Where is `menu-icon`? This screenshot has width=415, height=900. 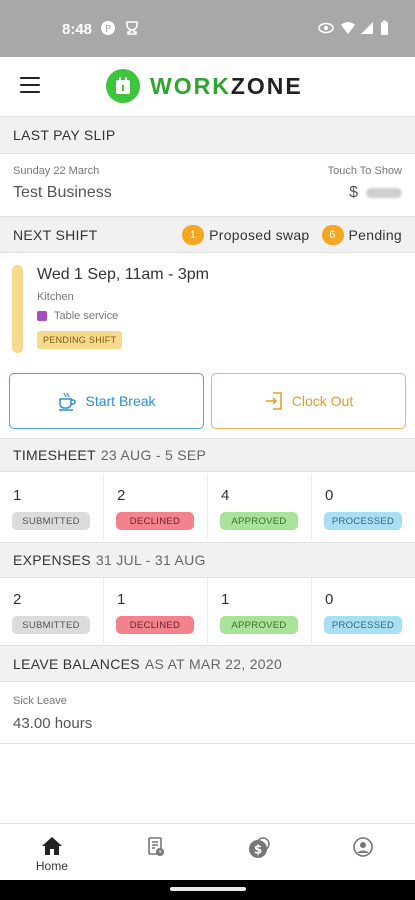
menu-icon is located at coordinates (30, 85).